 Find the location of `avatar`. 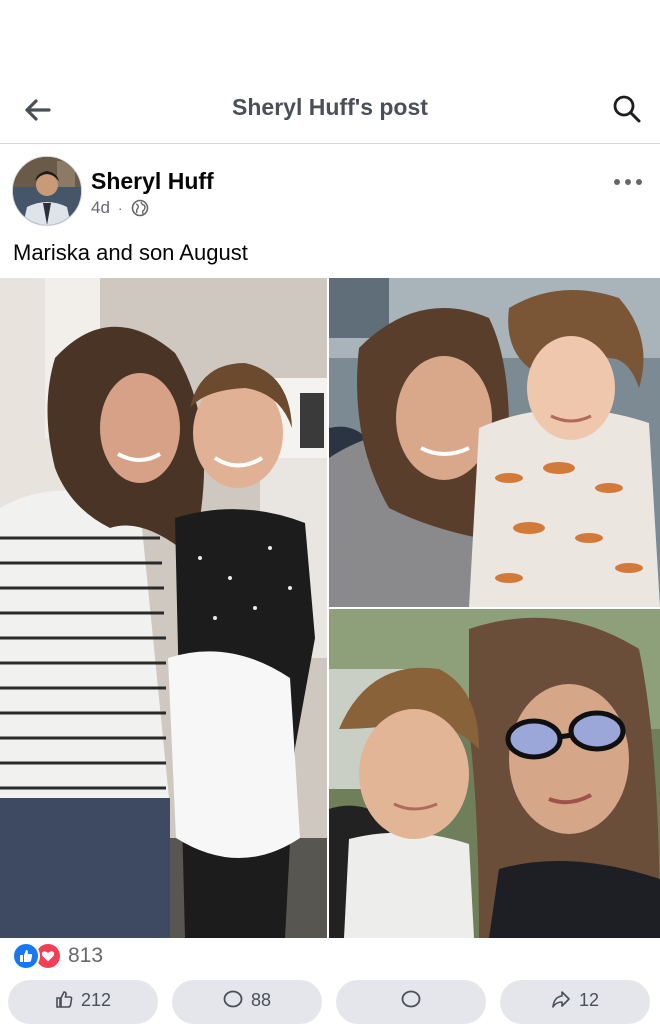

avatar is located at coordinates (47, 191).